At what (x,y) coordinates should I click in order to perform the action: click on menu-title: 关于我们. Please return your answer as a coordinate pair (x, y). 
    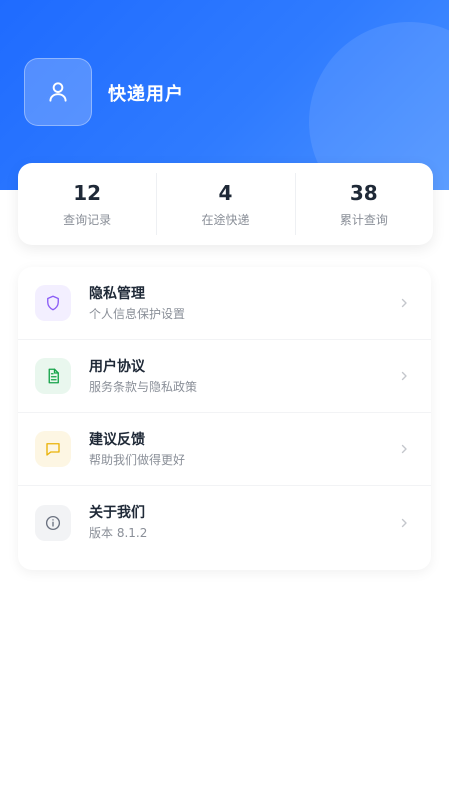
    Looking at the image, I should click on (117, 513).